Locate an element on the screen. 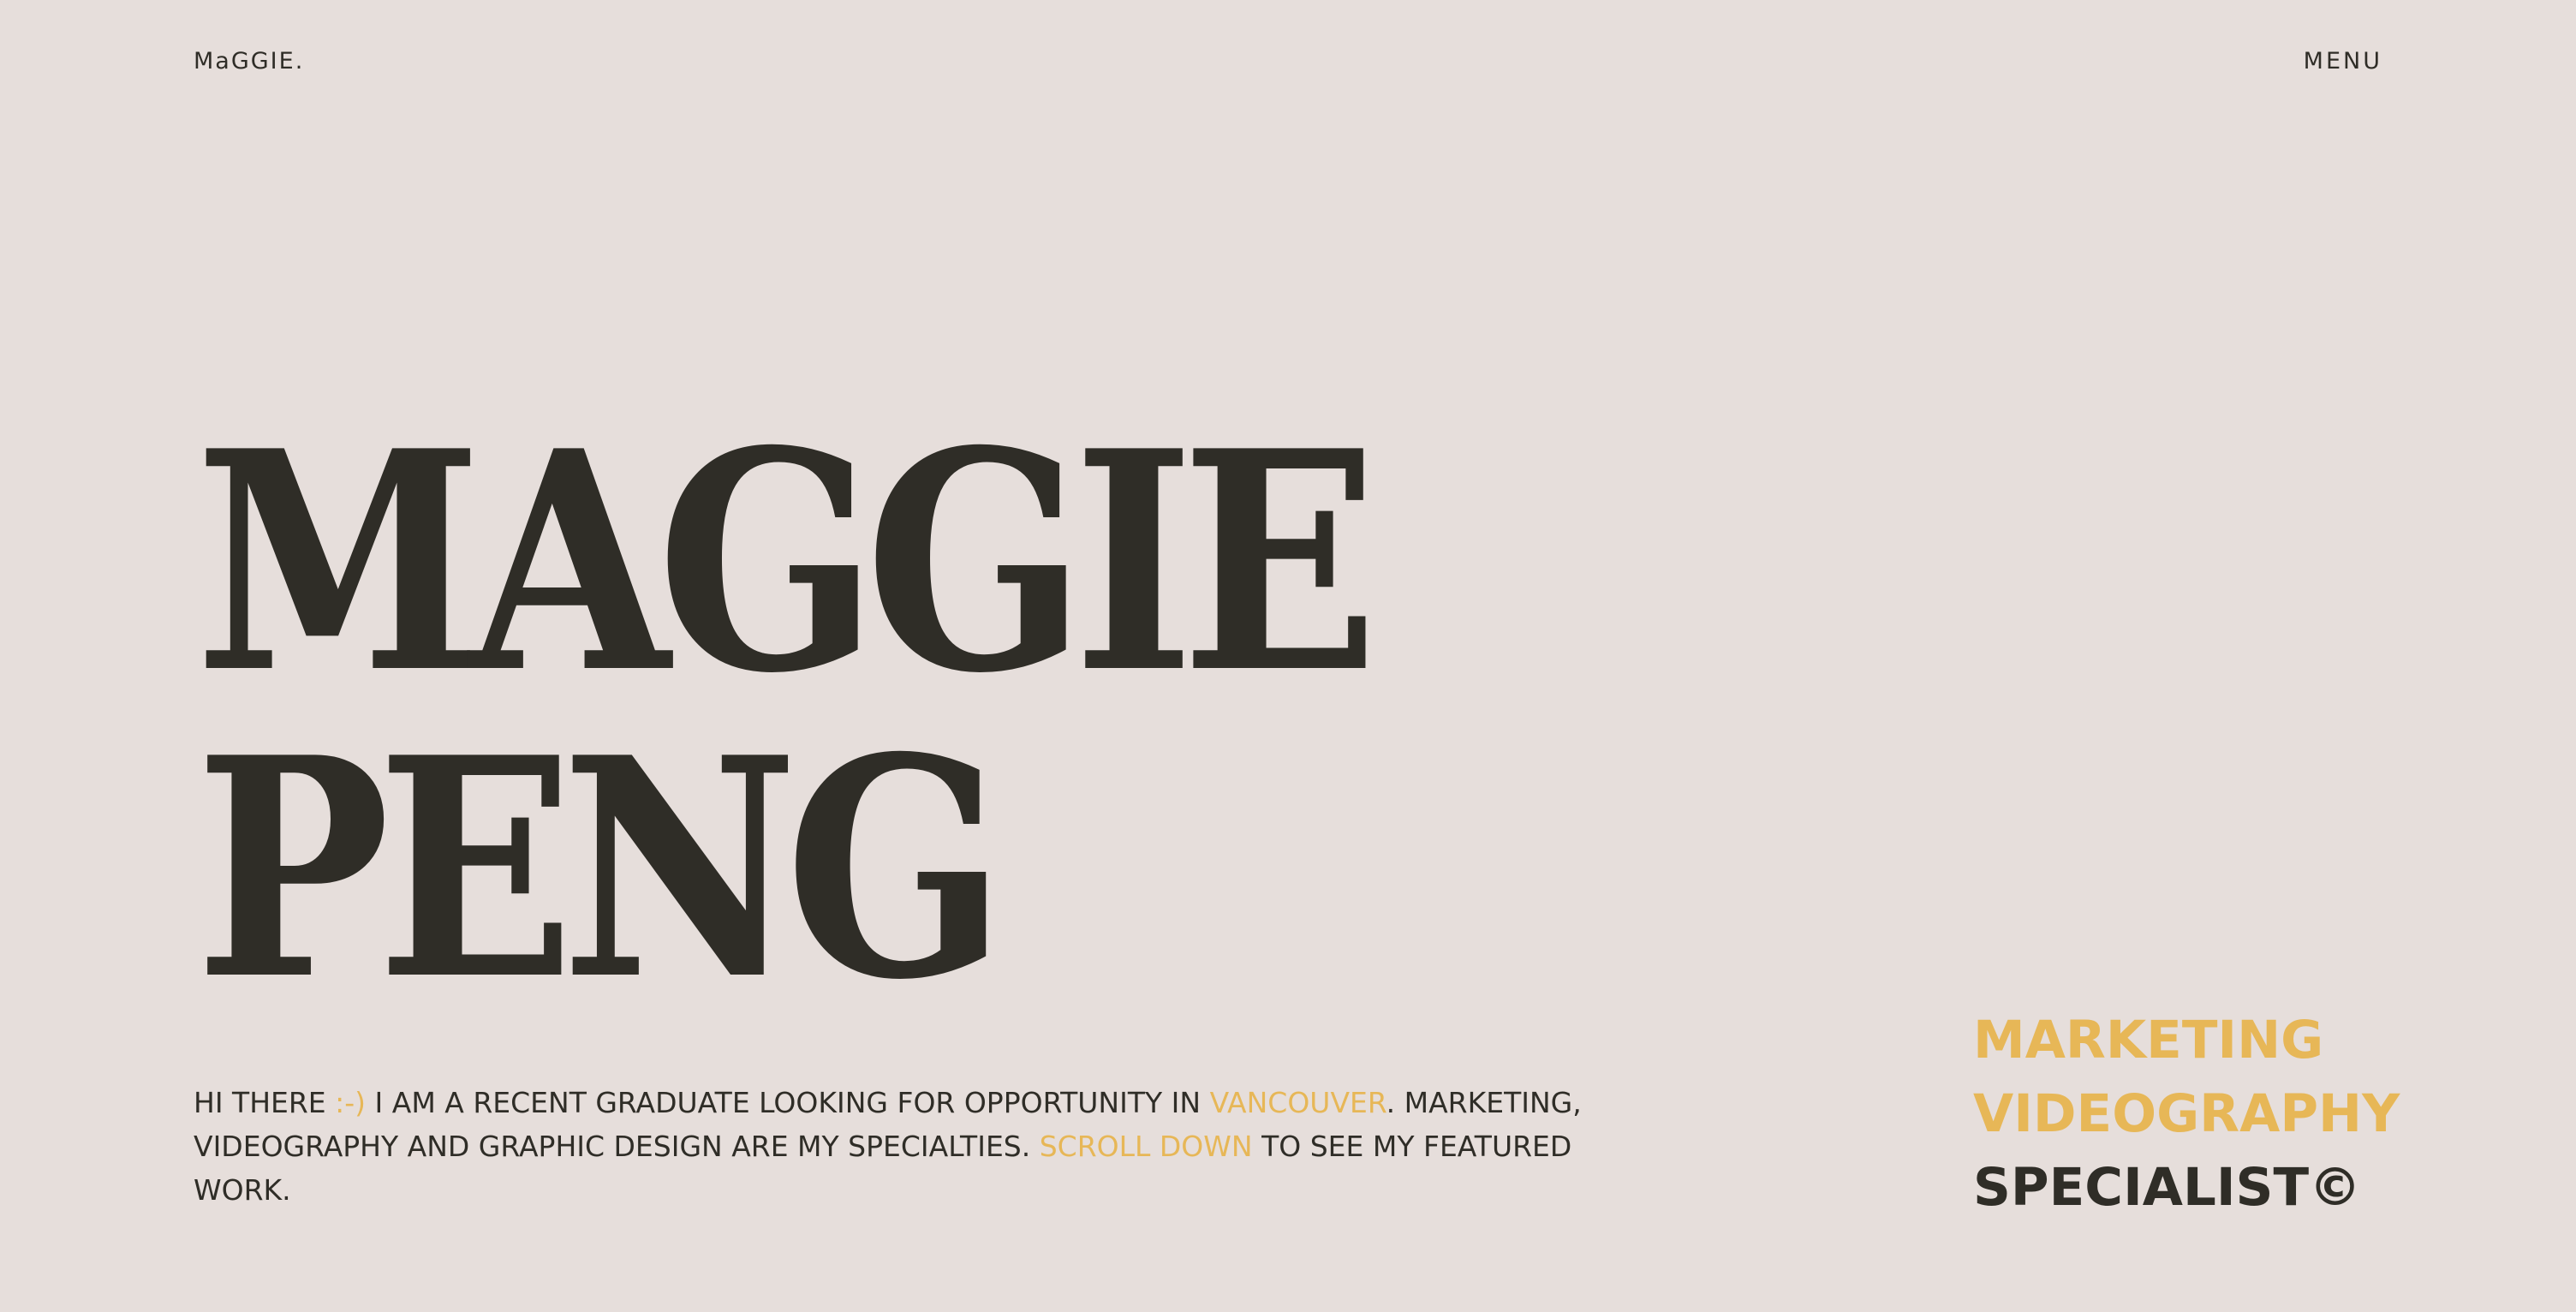 This screenshot has height=1312, width=2576. roles-list: MARKETING VIDEOGRAPHY SPECIALIST© is located at coordinates (2186, 1114).